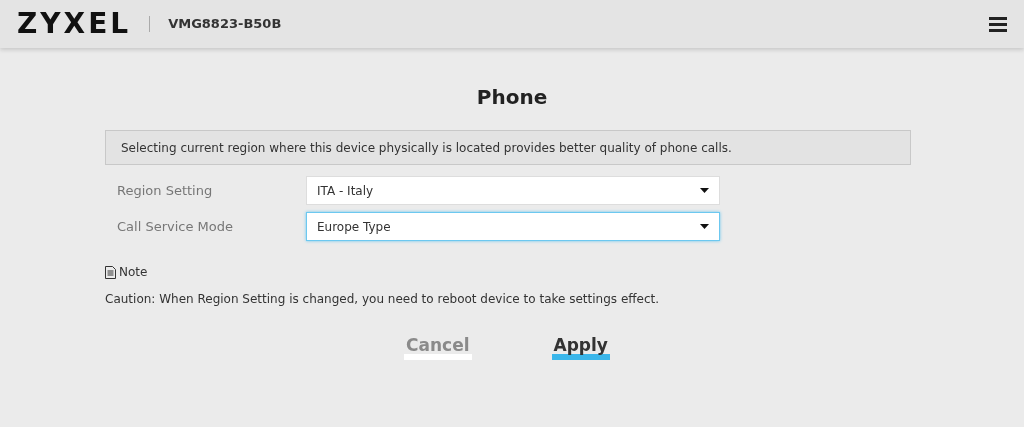 The image size is (1024, 427). What do you see at coordinates (998, 24) in the screenshot?
I see `menu-icon` at bounding box center [998, 24].